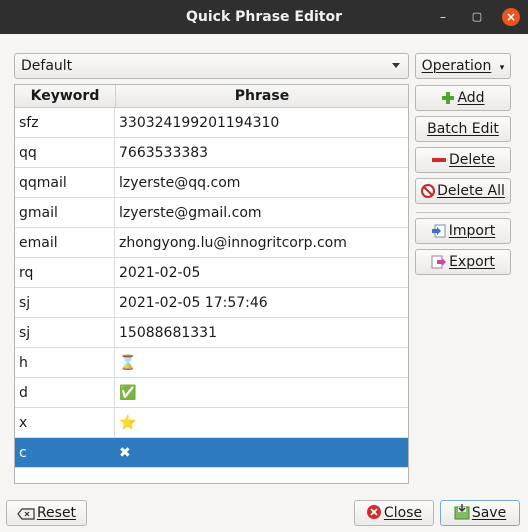 The image size is (528, 532). I want to click on keyword-cell: x, so click(65, 422).